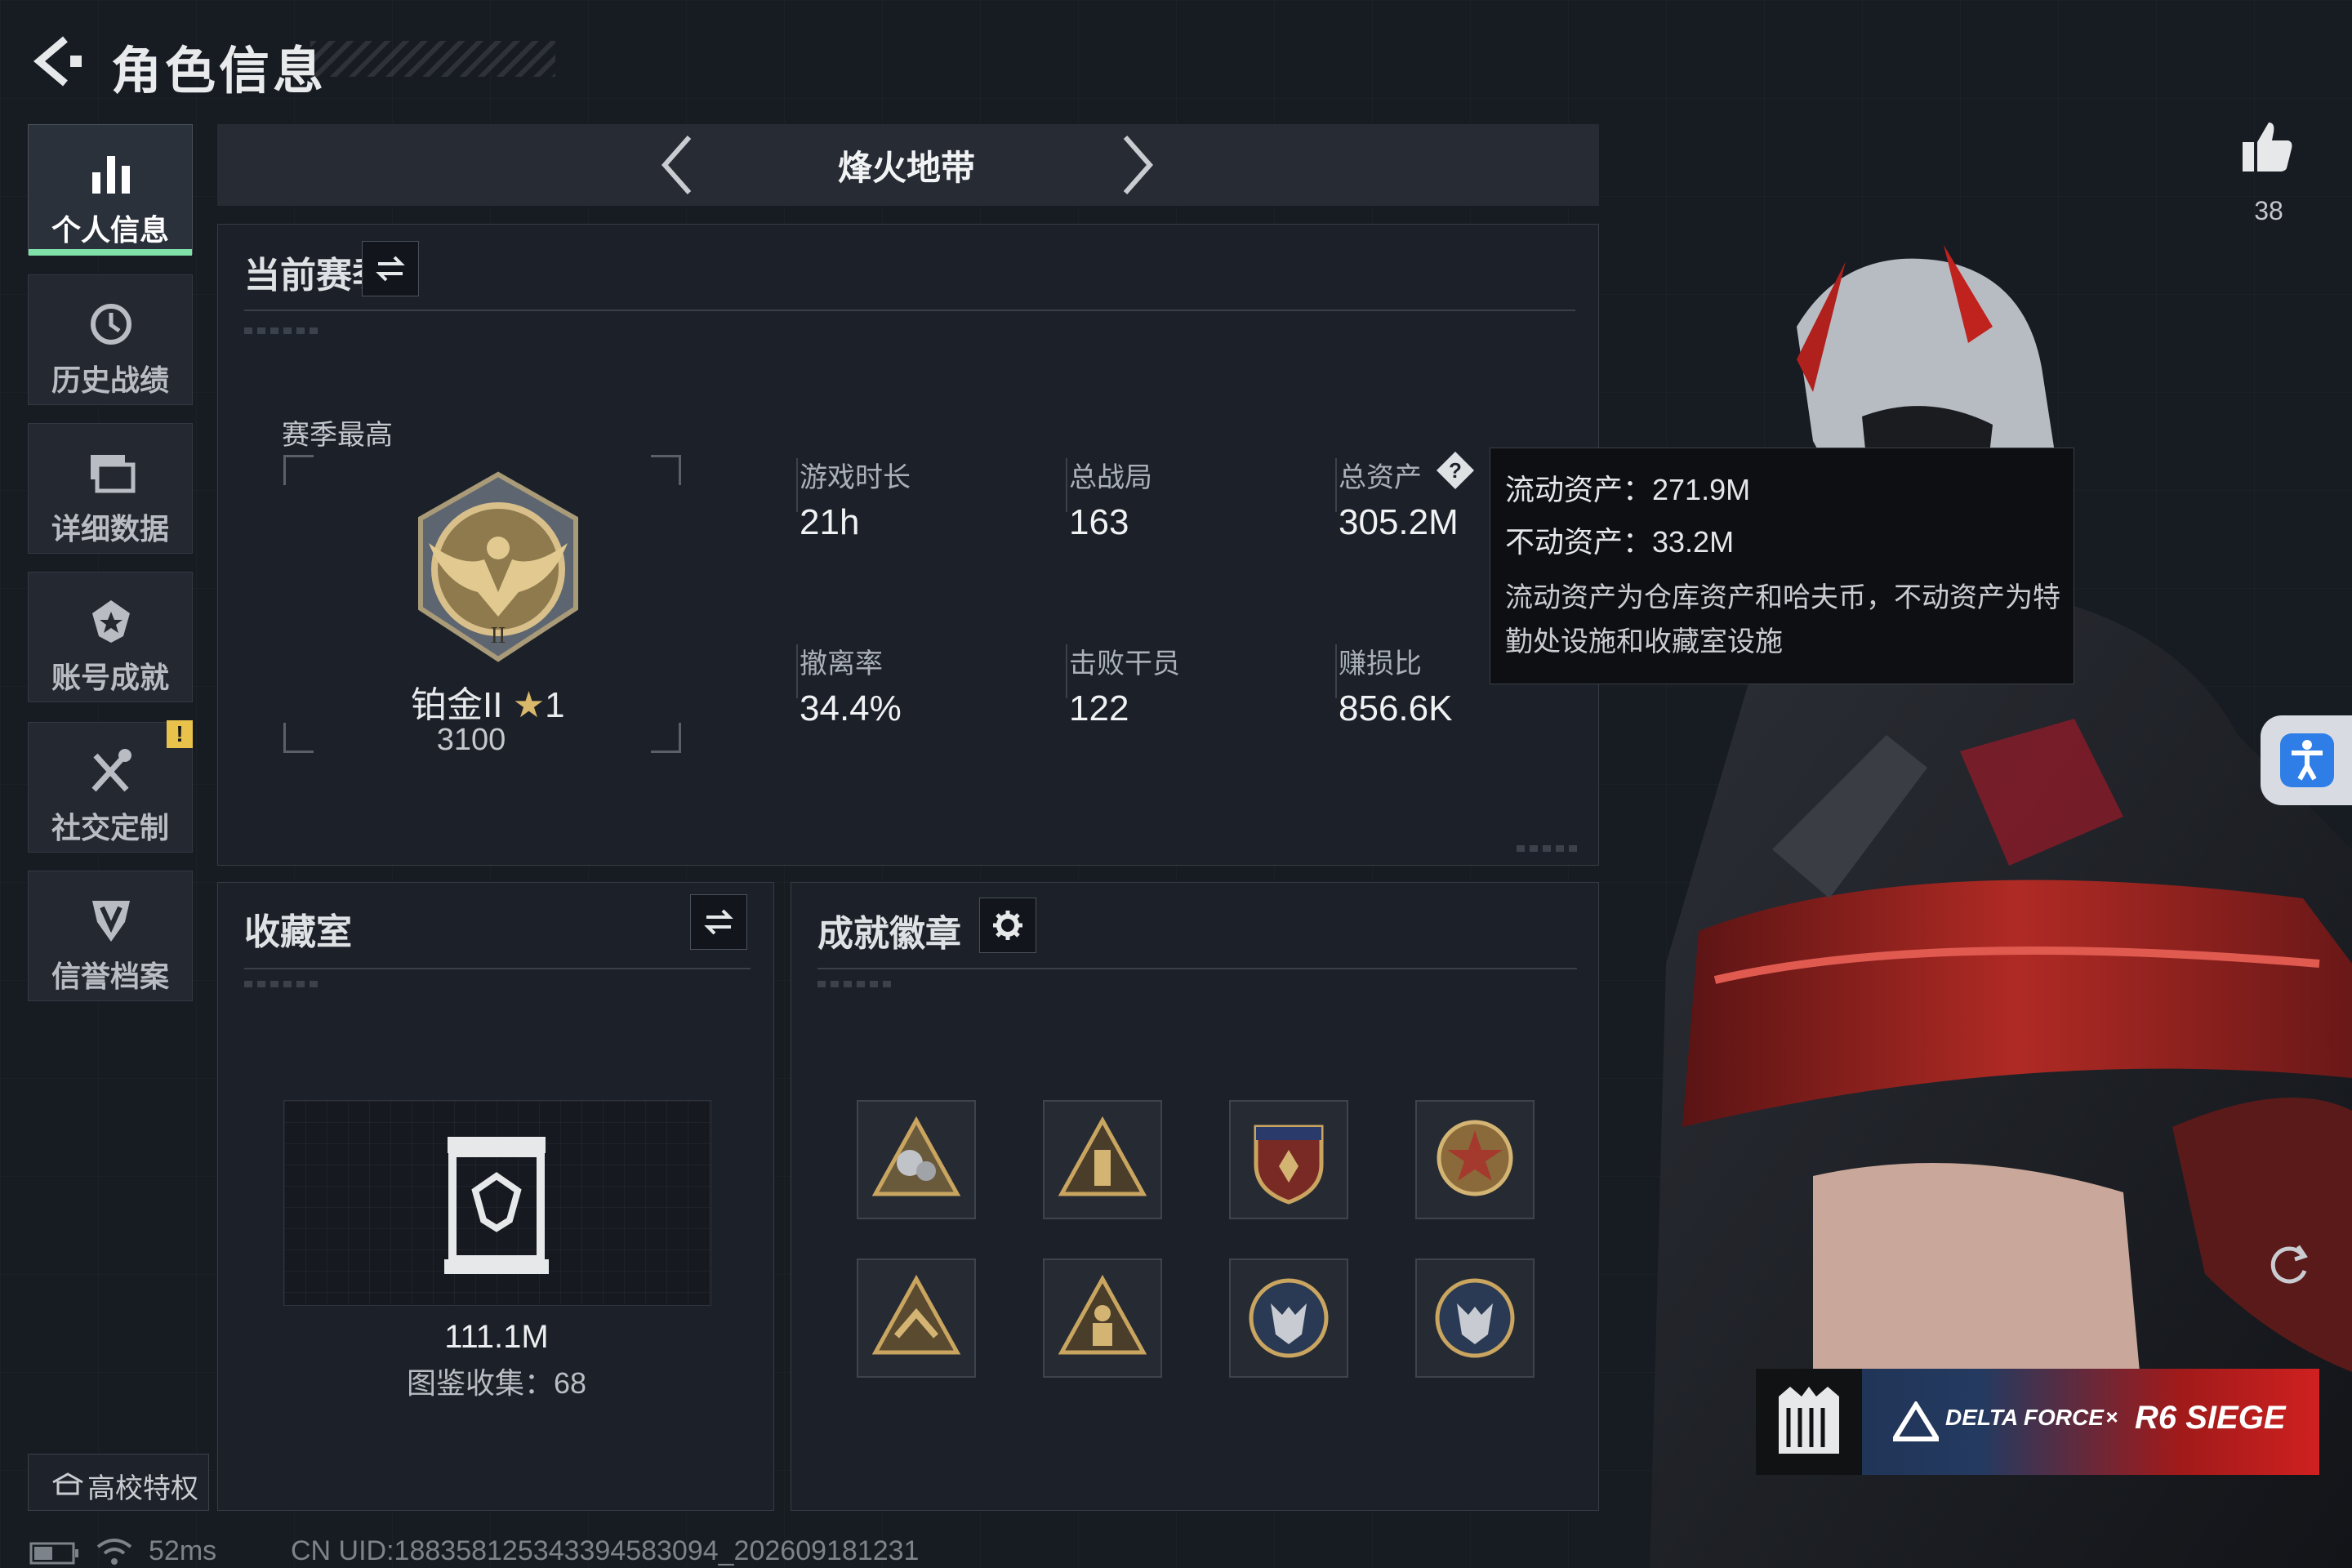  I want to click on help-icon: ?, so click(1455, 470).